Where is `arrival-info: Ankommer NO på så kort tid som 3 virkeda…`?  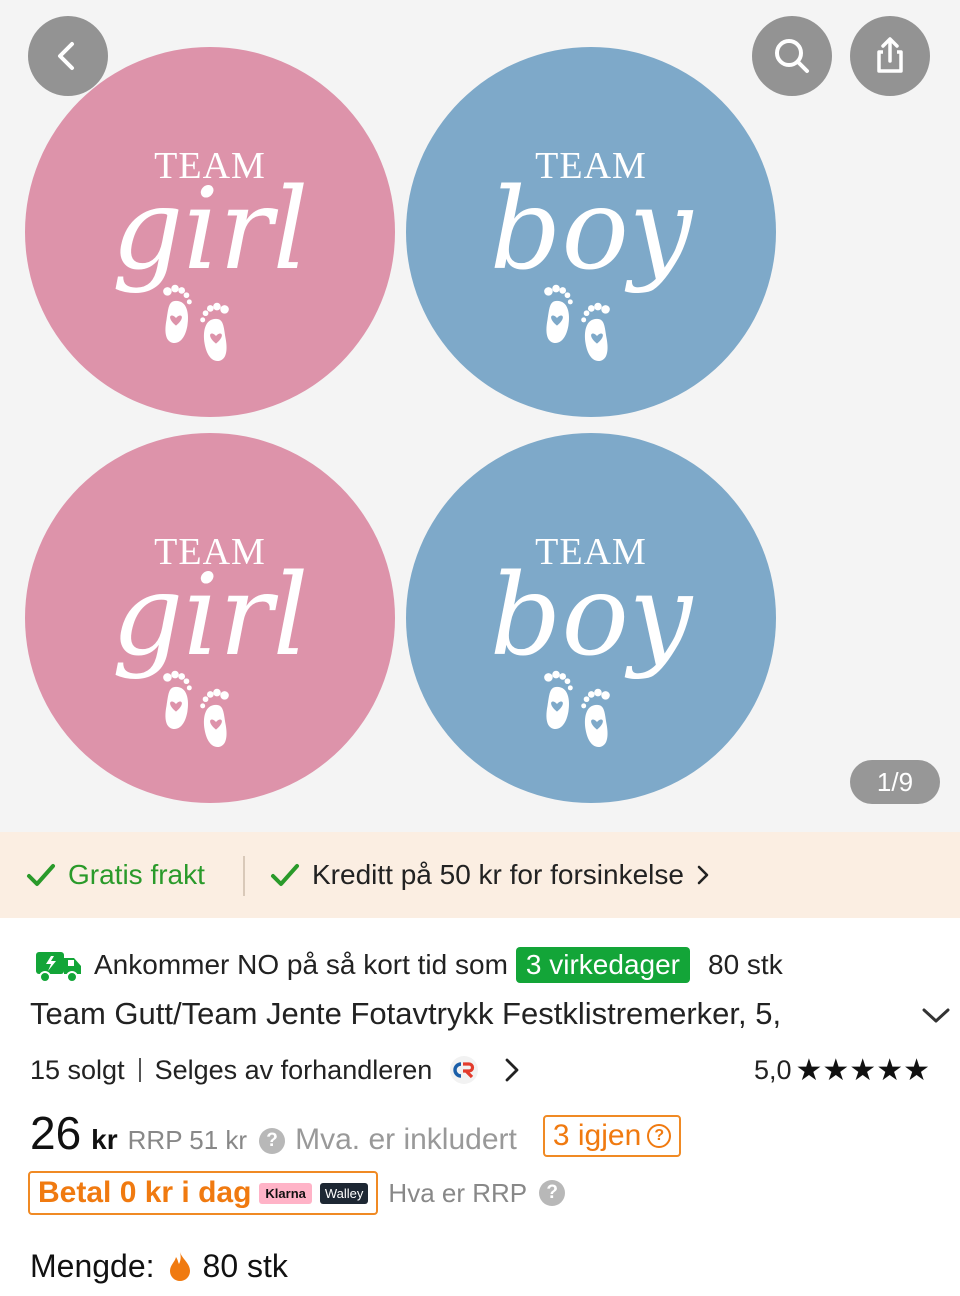 arrival-info: Ankommer NO på så kort tid som 3 virkeda… is located at coordinates (408, 965).